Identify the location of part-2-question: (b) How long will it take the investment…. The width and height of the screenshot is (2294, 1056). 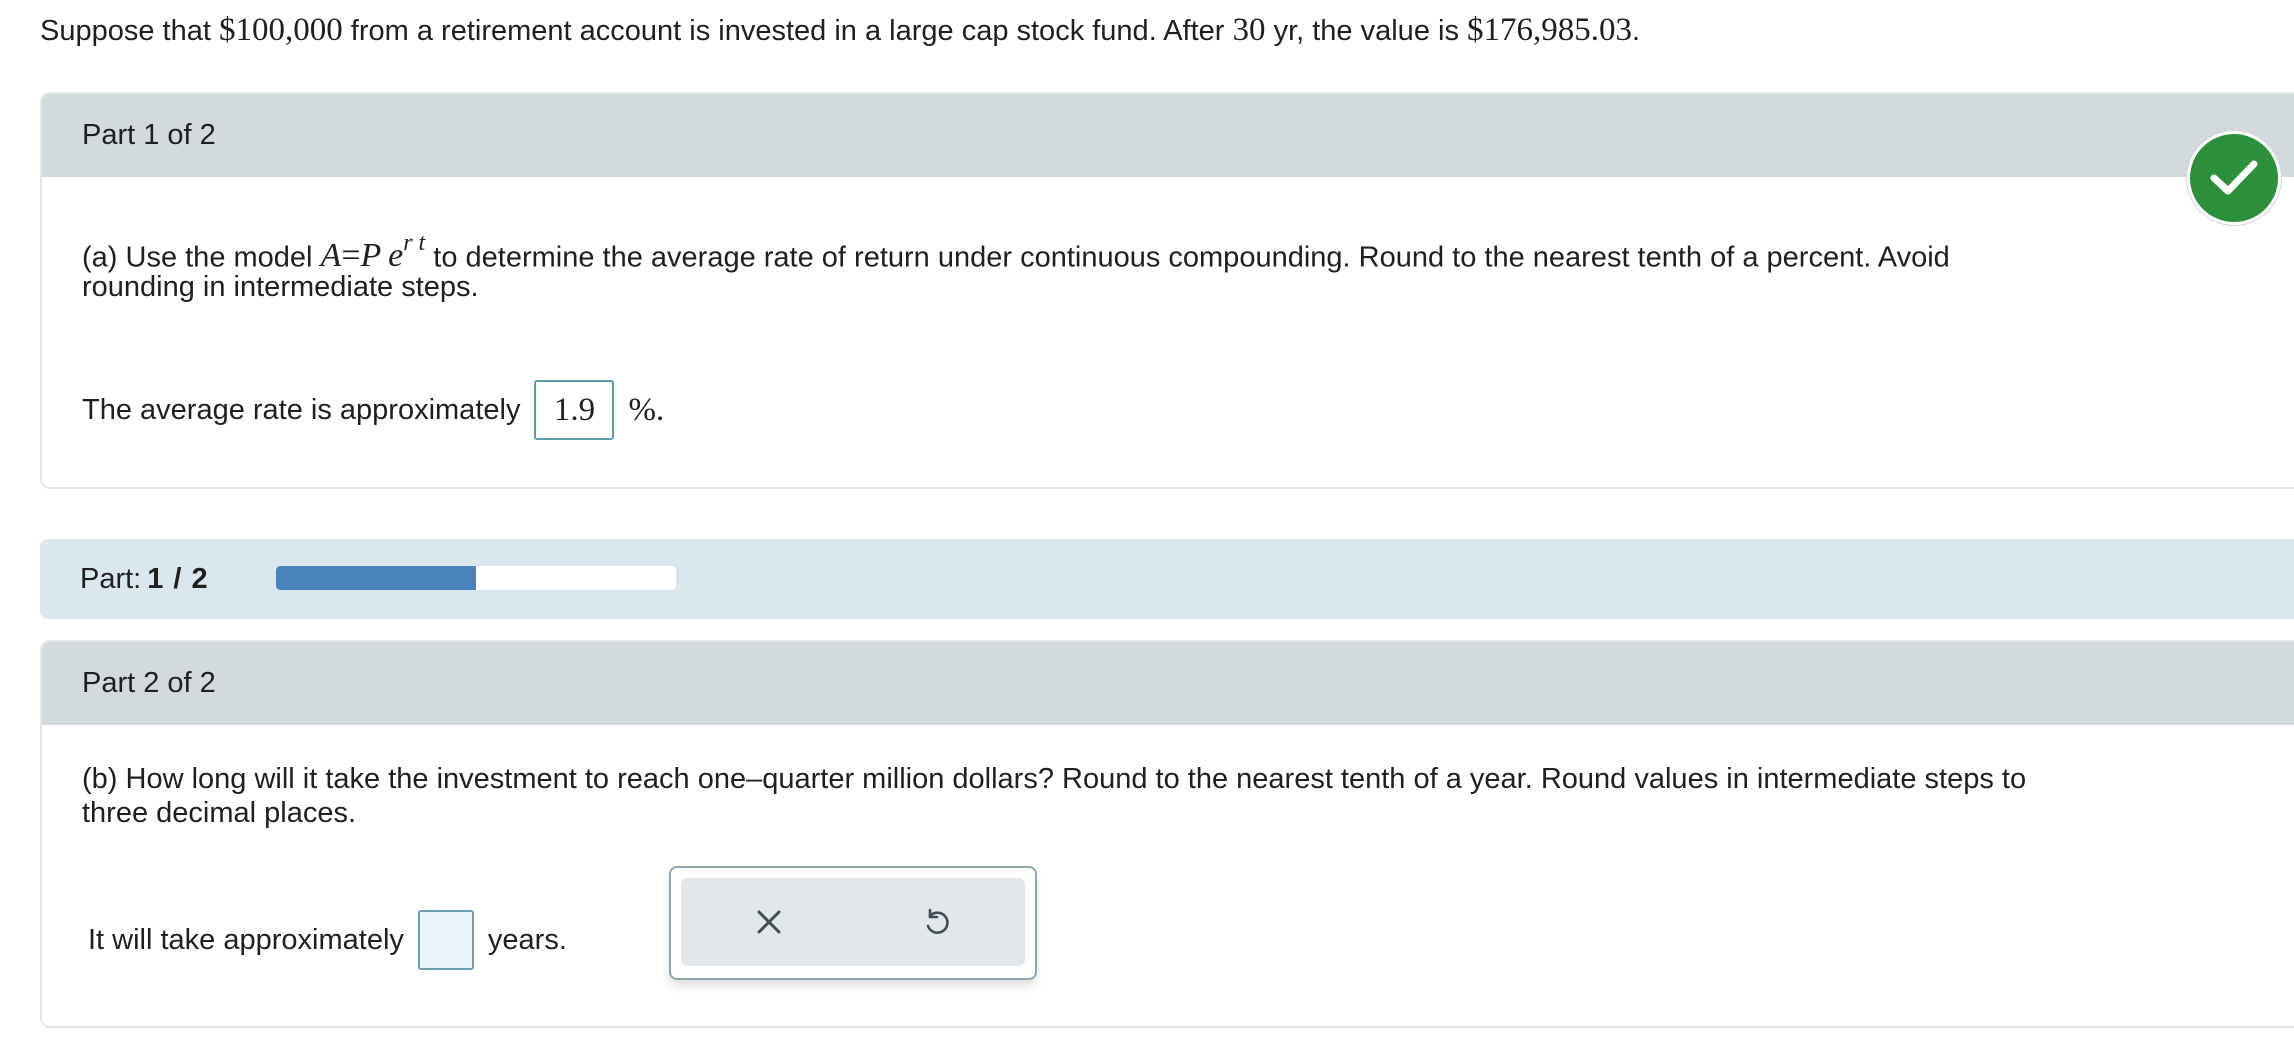
(1054, 779).